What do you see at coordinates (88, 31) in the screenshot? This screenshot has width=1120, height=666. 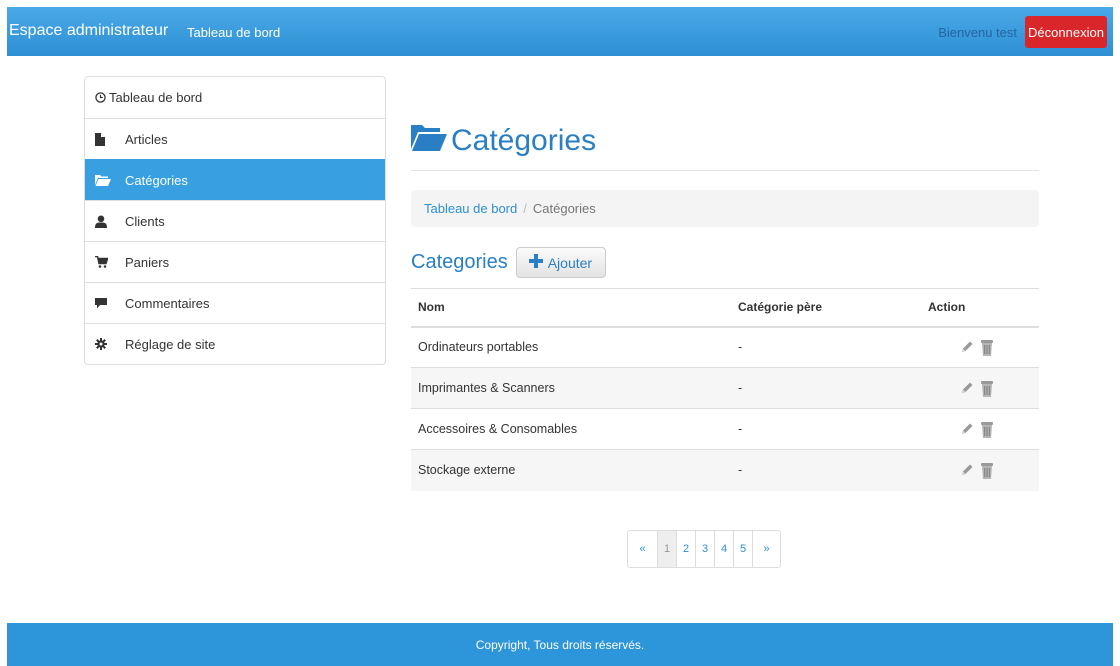 I see `brand-title: Espace administrateur` at bounding box center [88, 31].